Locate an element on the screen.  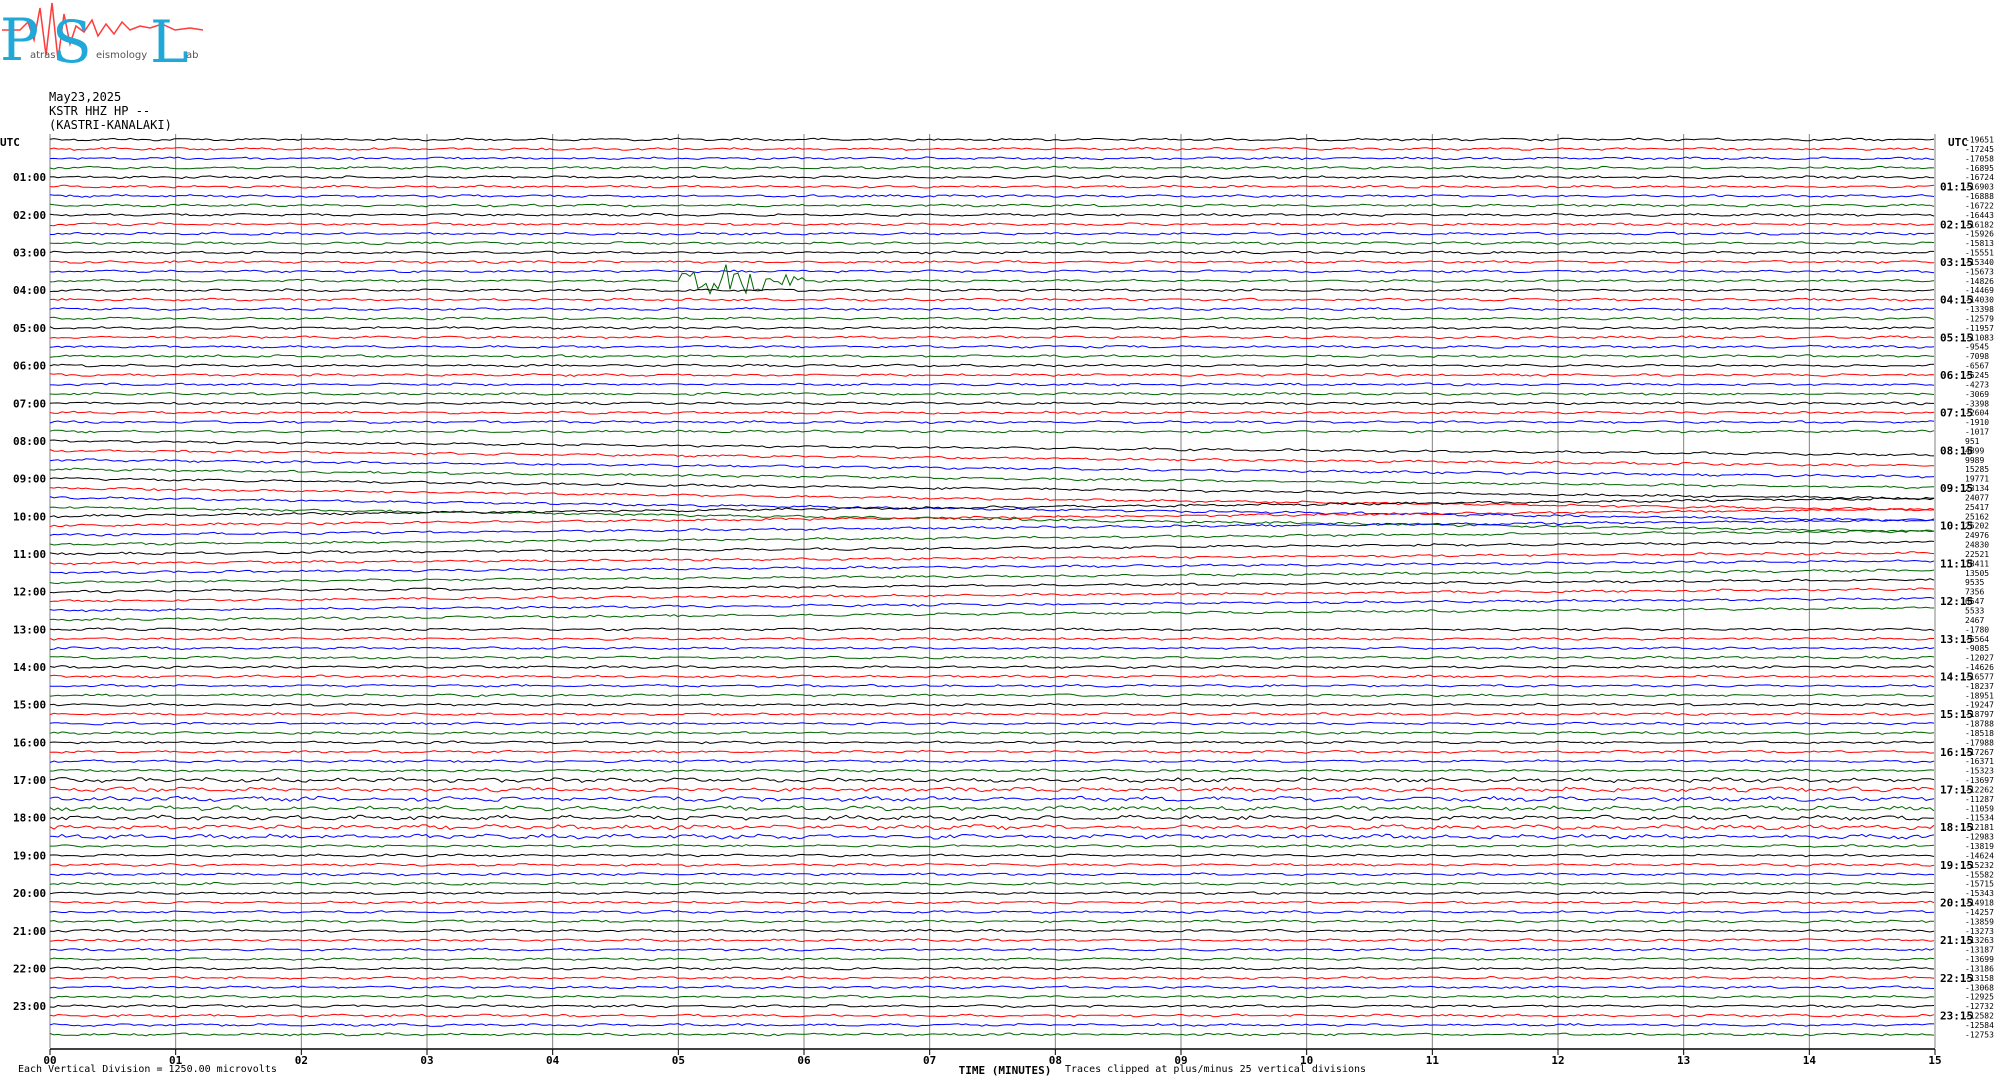
x-tick-label: 06 is located at coordinates (804, 1060).